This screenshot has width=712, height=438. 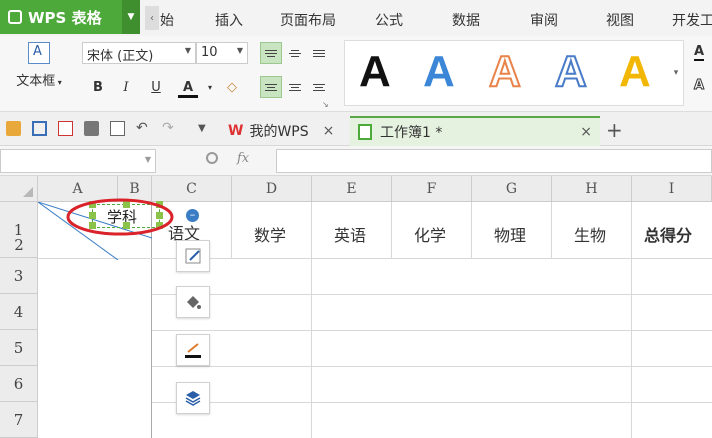 I want to click on underline-button: U, so click(x=156, y=88).